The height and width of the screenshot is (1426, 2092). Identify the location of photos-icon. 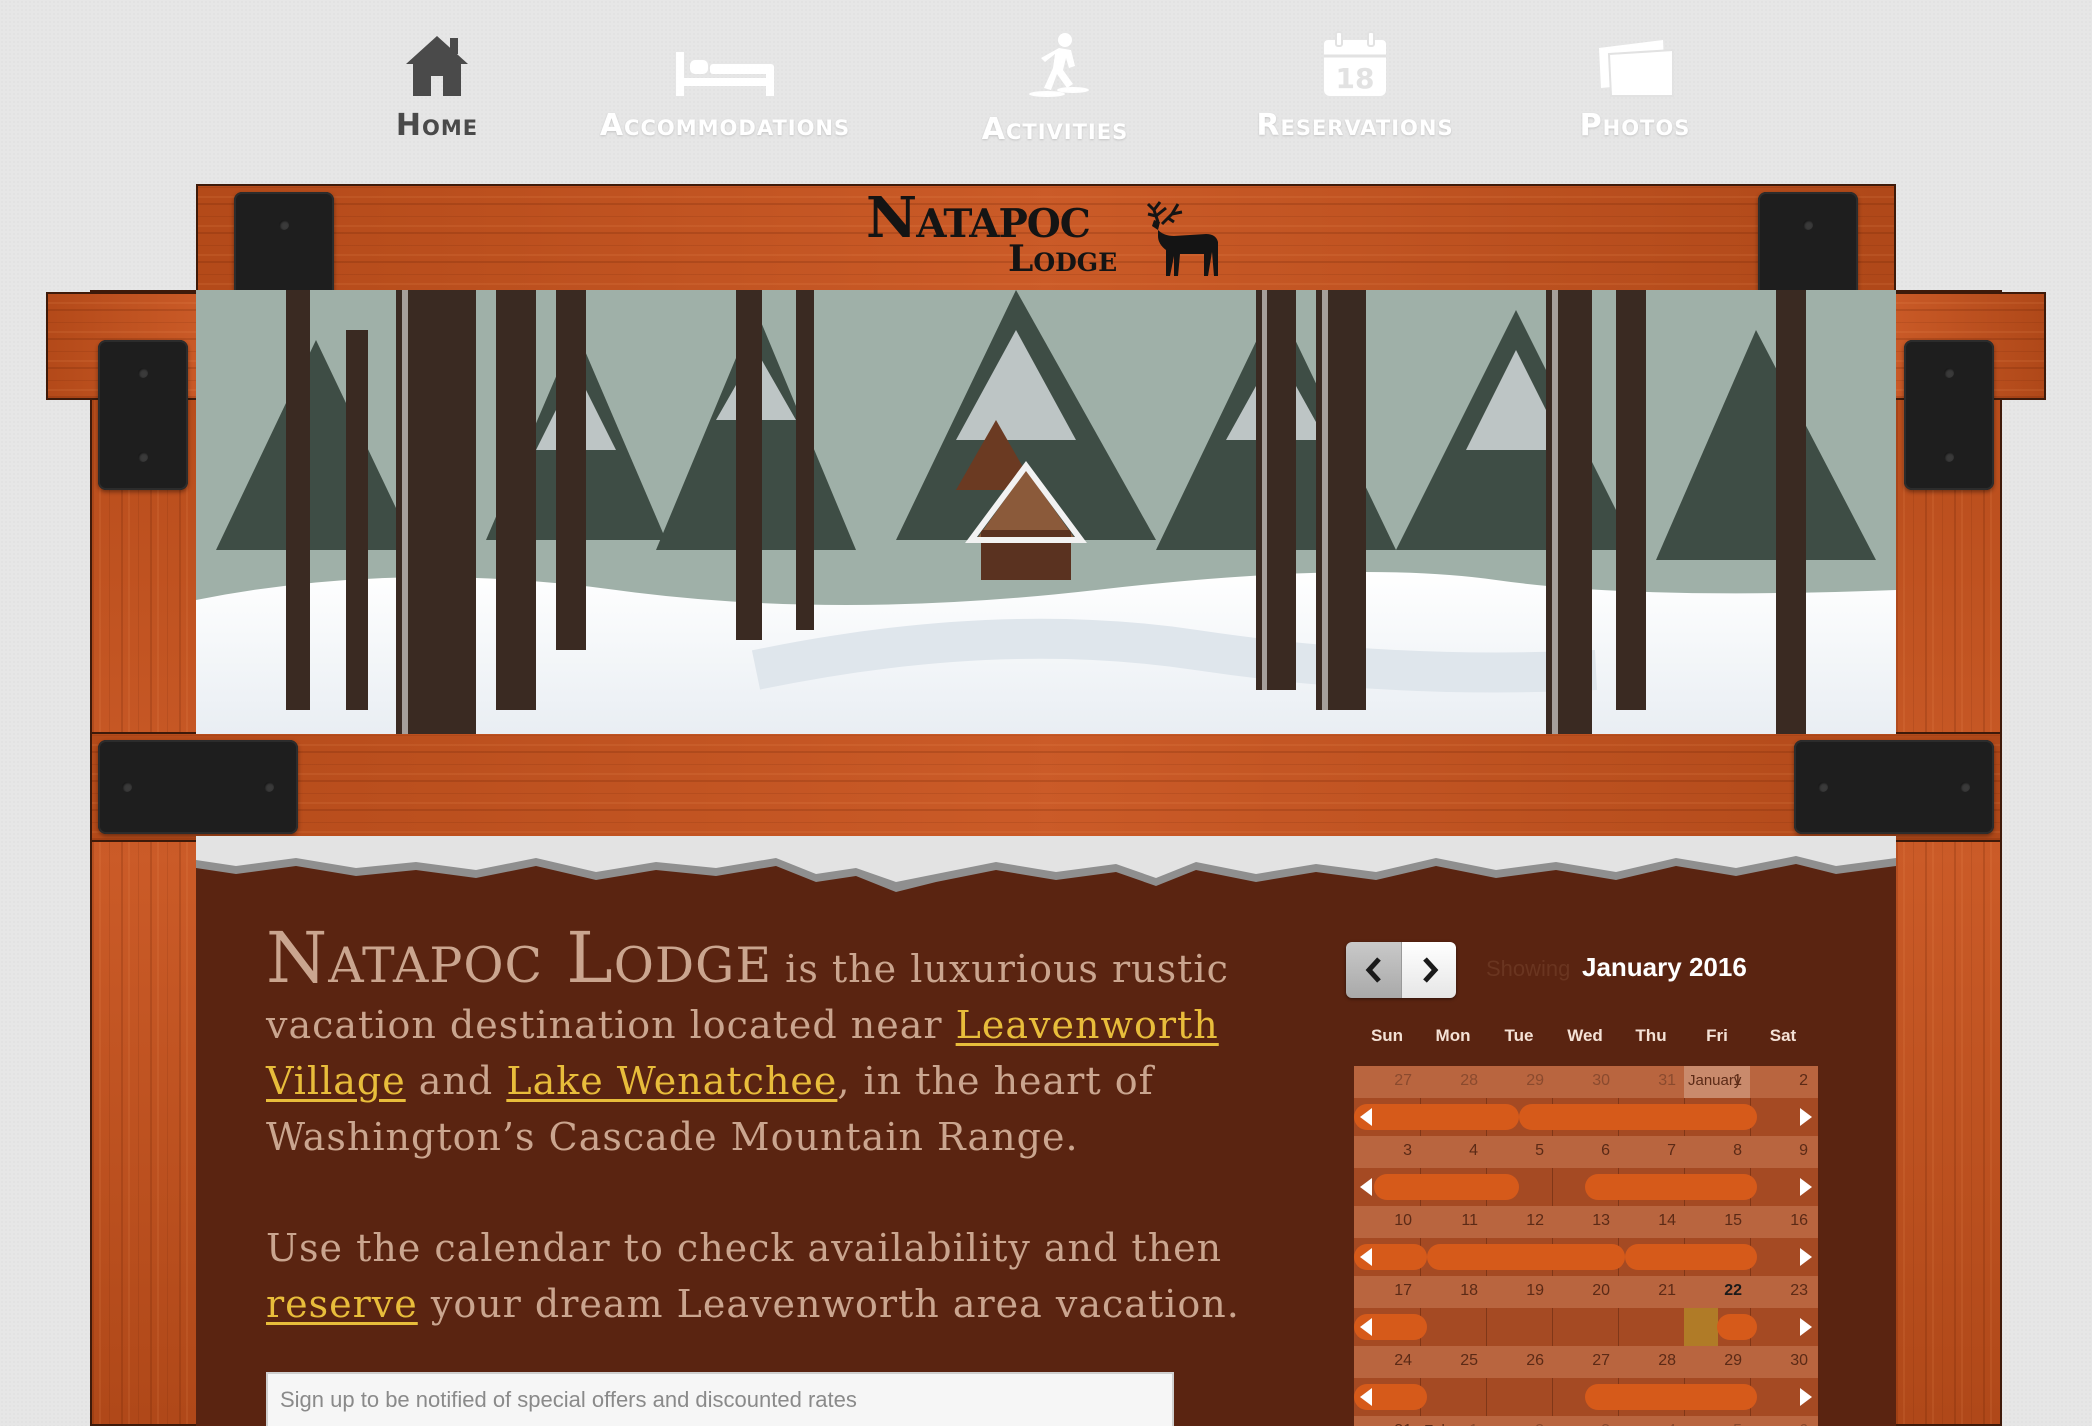
(1636, 68).